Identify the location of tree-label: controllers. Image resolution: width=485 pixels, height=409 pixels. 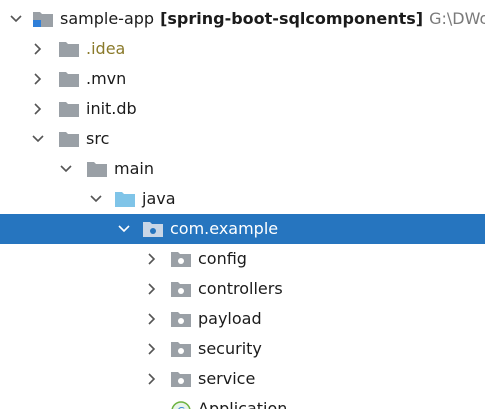
(240, 288).